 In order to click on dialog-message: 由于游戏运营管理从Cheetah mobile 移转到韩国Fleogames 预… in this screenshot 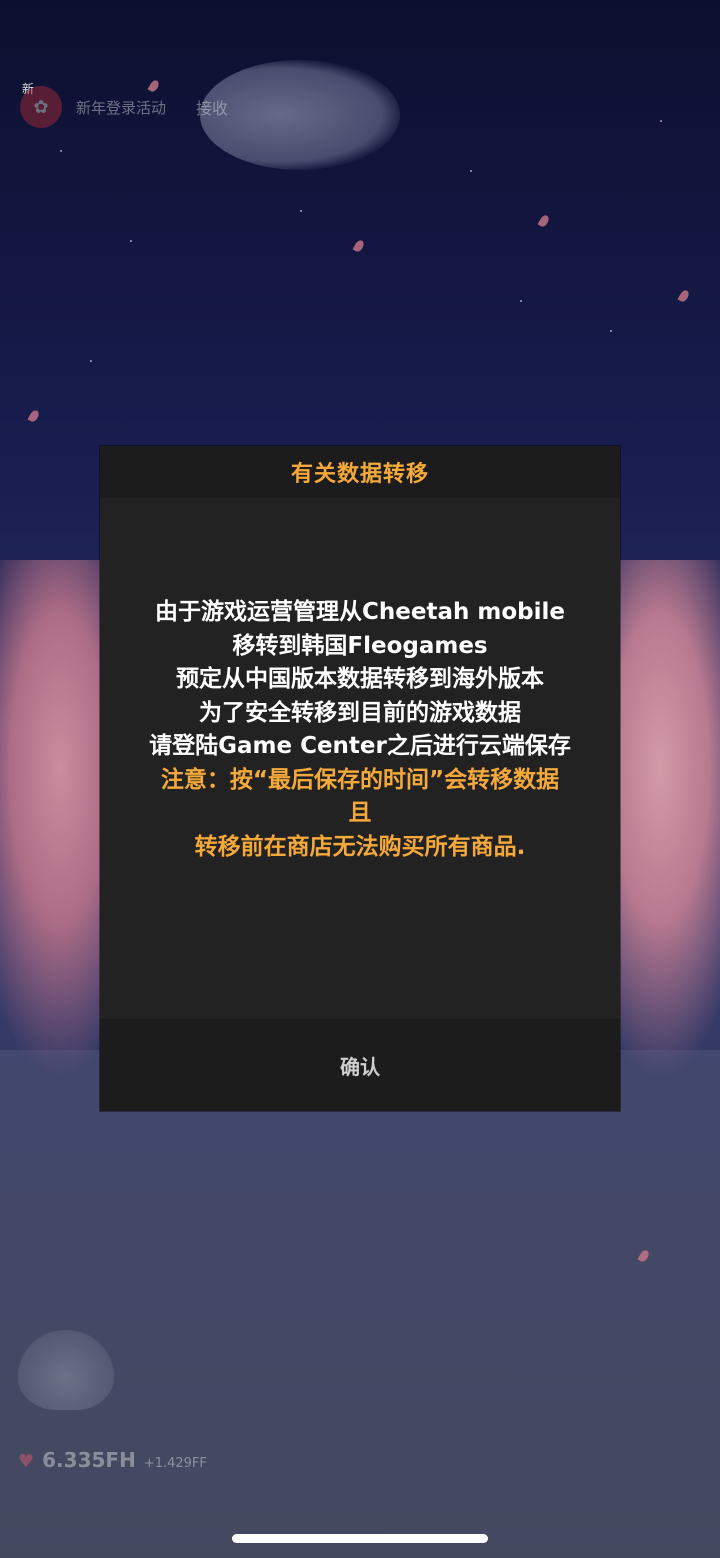, I will do `click(360, 730)`.